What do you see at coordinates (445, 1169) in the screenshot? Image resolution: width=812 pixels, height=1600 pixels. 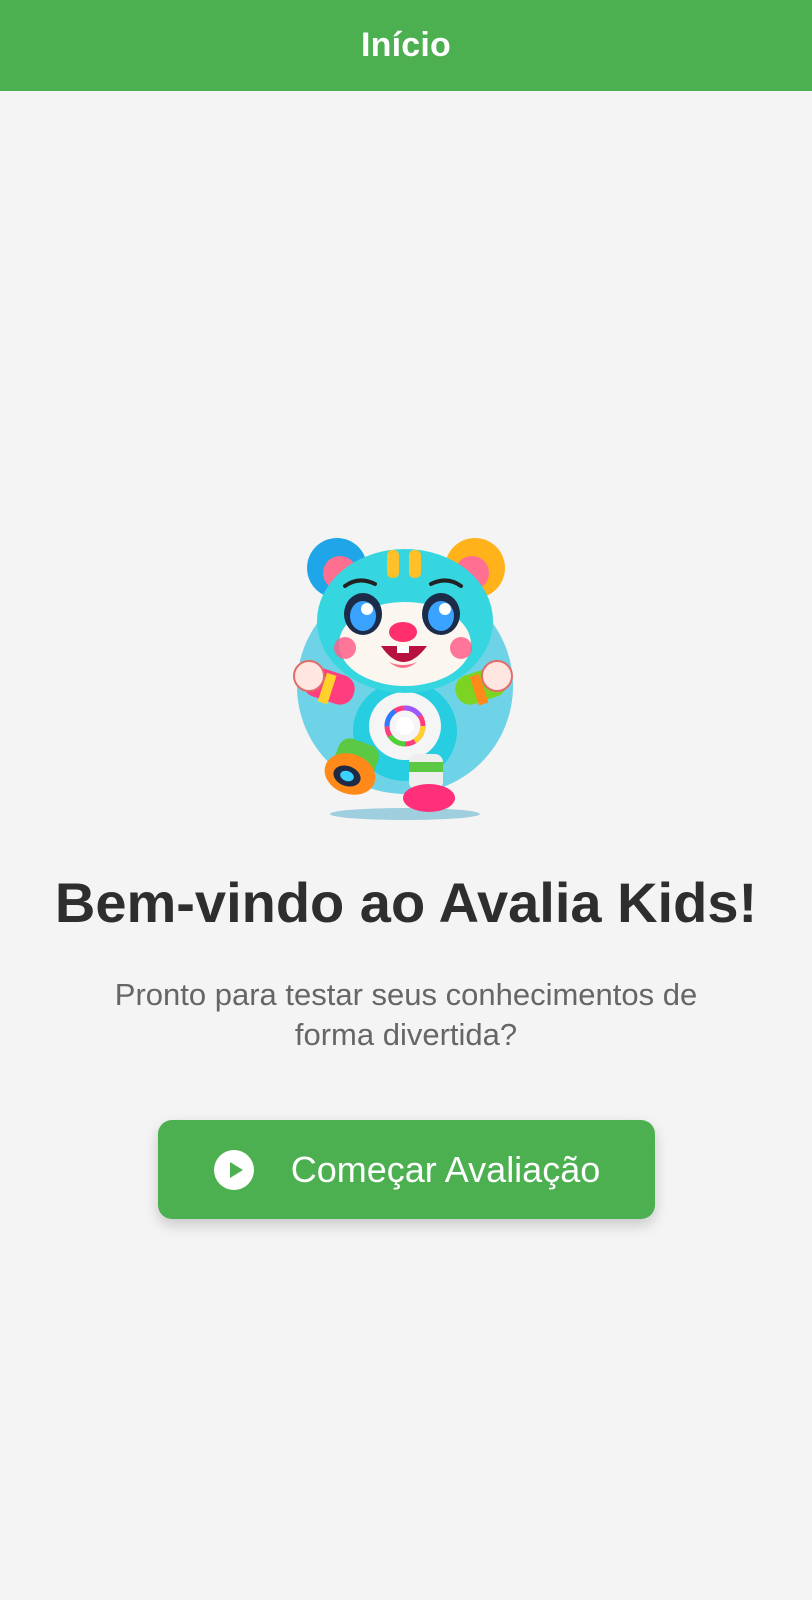 I see `start-assessment-label: Começar Avaliação` at bounding box center [445, 1169].